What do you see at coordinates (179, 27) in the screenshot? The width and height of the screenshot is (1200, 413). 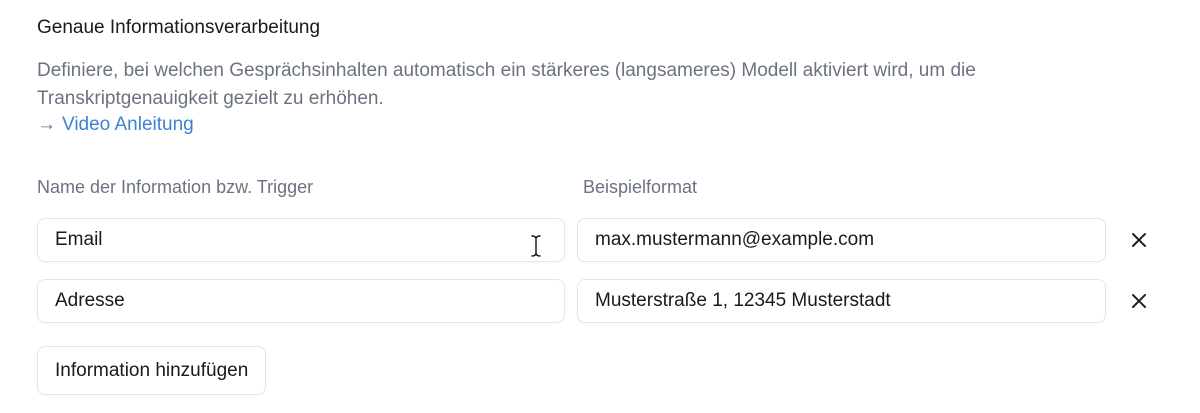 I see `section-title: Genaue Informationsverarbeitung` at bounding box center [179, 27].